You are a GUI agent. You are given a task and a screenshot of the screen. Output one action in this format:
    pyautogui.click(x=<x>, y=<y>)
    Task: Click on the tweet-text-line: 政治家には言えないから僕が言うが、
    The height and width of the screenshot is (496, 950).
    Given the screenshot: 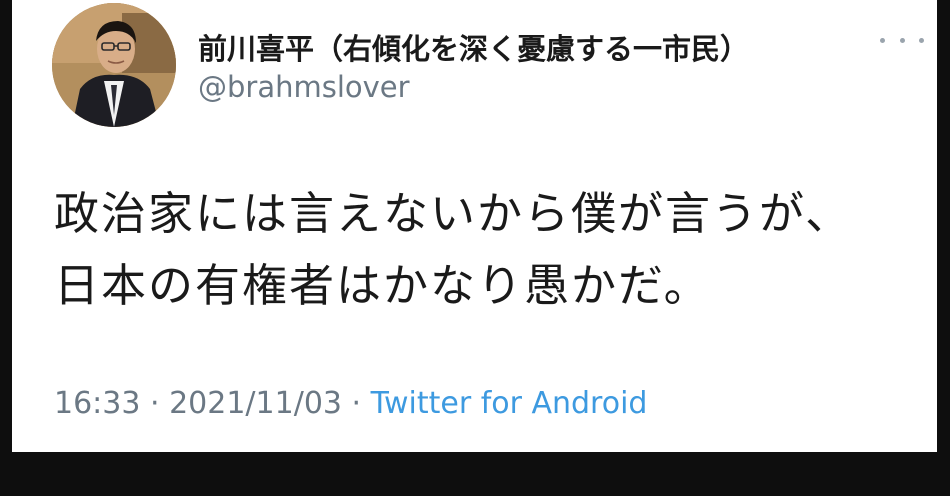 What is the action you would take?
    pyautogui.click(x=453, y=213)
    